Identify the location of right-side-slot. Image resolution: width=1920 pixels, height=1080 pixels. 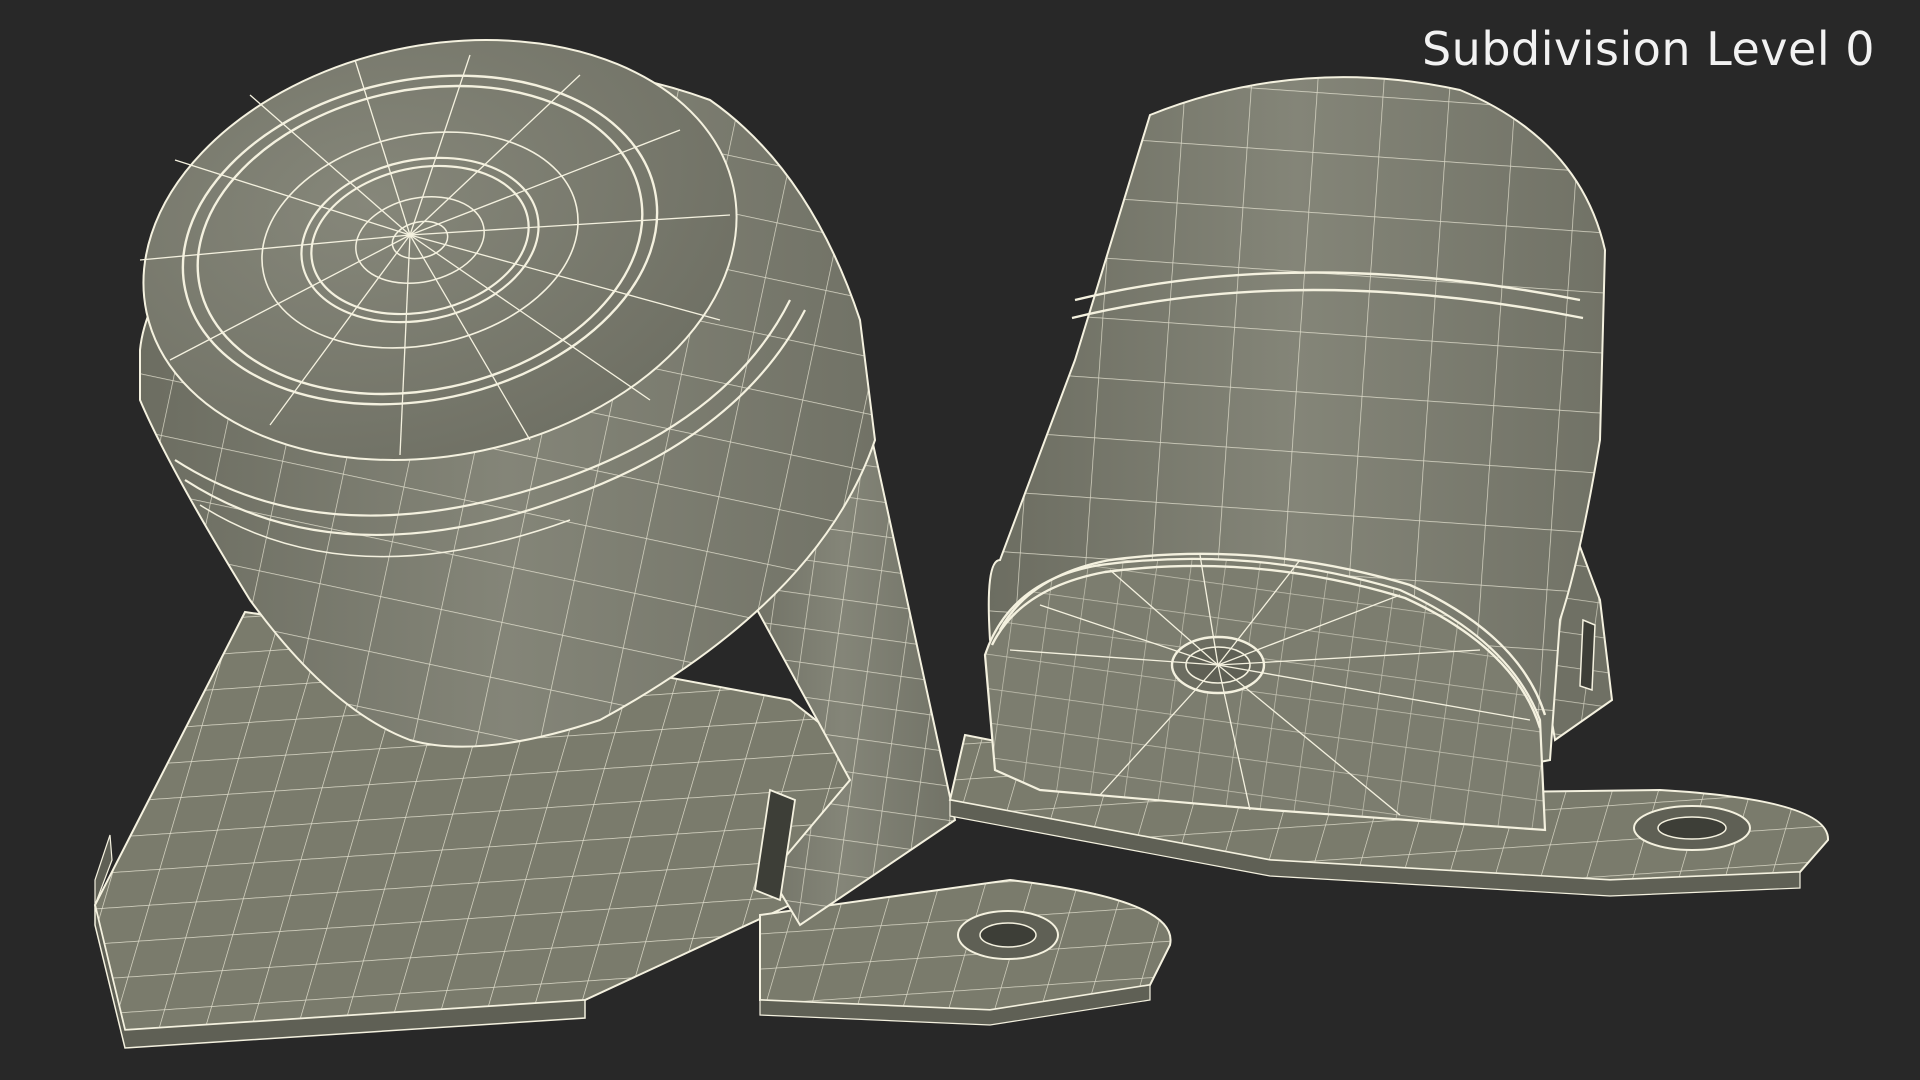
(1587, 655).